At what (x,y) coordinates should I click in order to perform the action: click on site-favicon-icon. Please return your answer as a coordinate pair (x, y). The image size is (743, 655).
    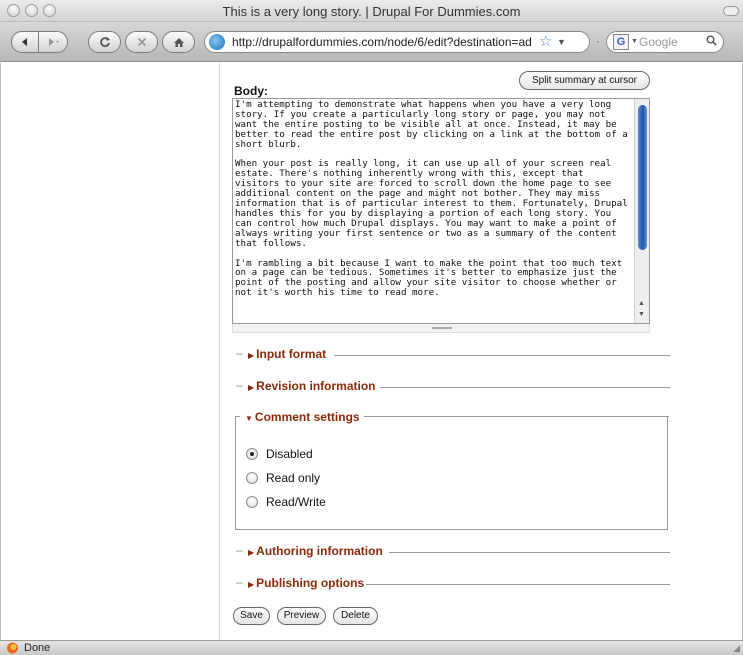
    Looking at the image, I should click on (217, 42).